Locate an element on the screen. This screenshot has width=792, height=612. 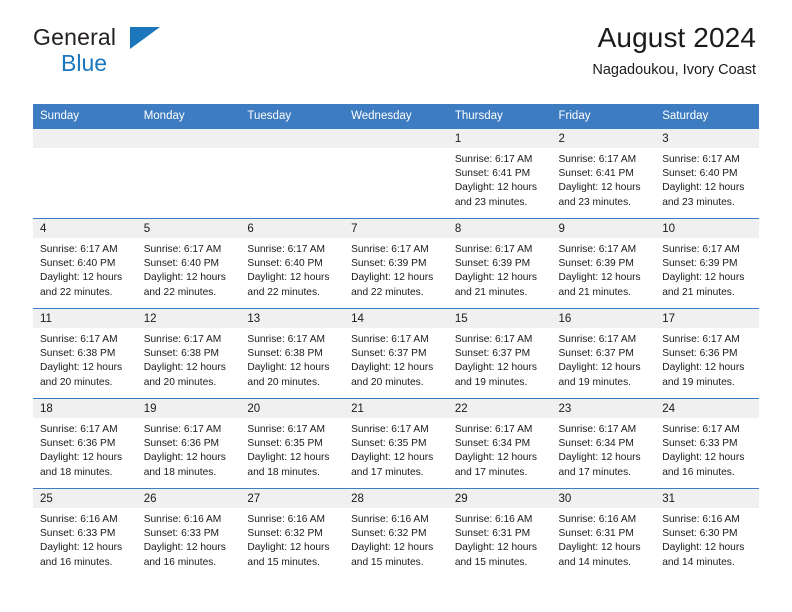
day-number: 23 is located at coordinates (603, 408).